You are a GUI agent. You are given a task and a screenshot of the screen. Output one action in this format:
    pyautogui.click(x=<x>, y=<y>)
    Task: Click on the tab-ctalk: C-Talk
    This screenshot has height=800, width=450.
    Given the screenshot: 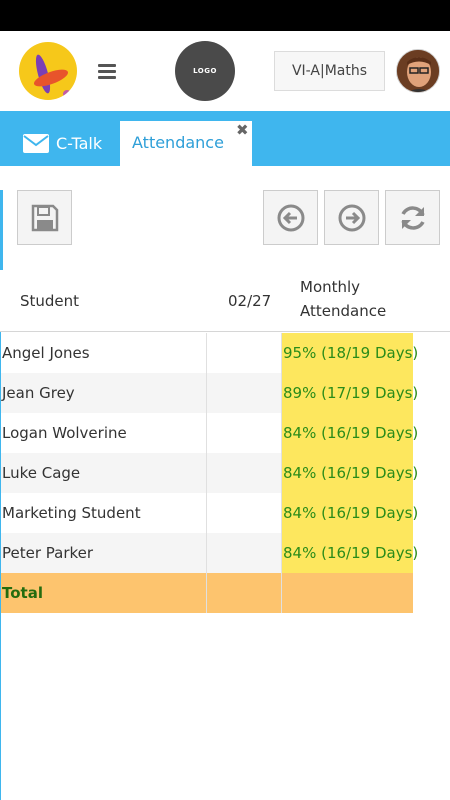 What is the action you would take?
    pyautogui.click(x=60, y=138)
    